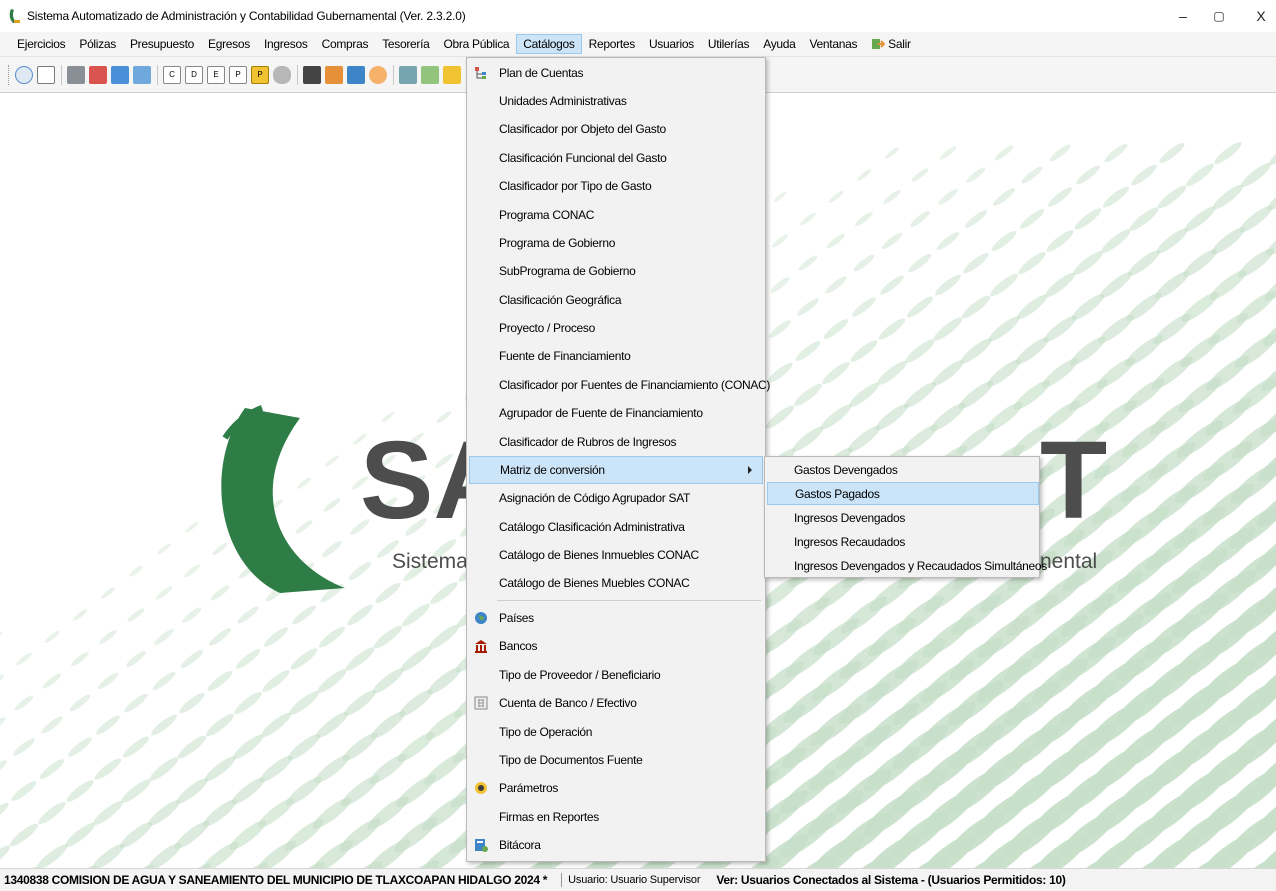  What do you see at coordinates (282, 74) in the screenshot?
I see `print-icon` at bounding box center [282, 74].